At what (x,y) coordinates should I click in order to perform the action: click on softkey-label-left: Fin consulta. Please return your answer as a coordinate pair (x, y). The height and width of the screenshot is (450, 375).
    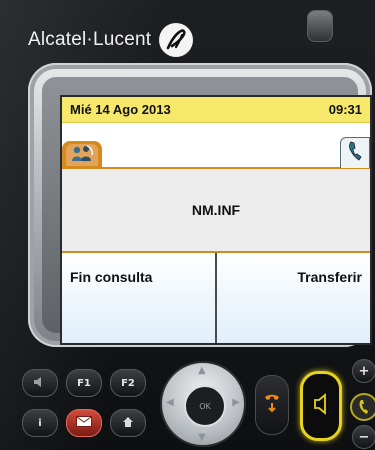
    Looking at the image, I should click on (111, 277).